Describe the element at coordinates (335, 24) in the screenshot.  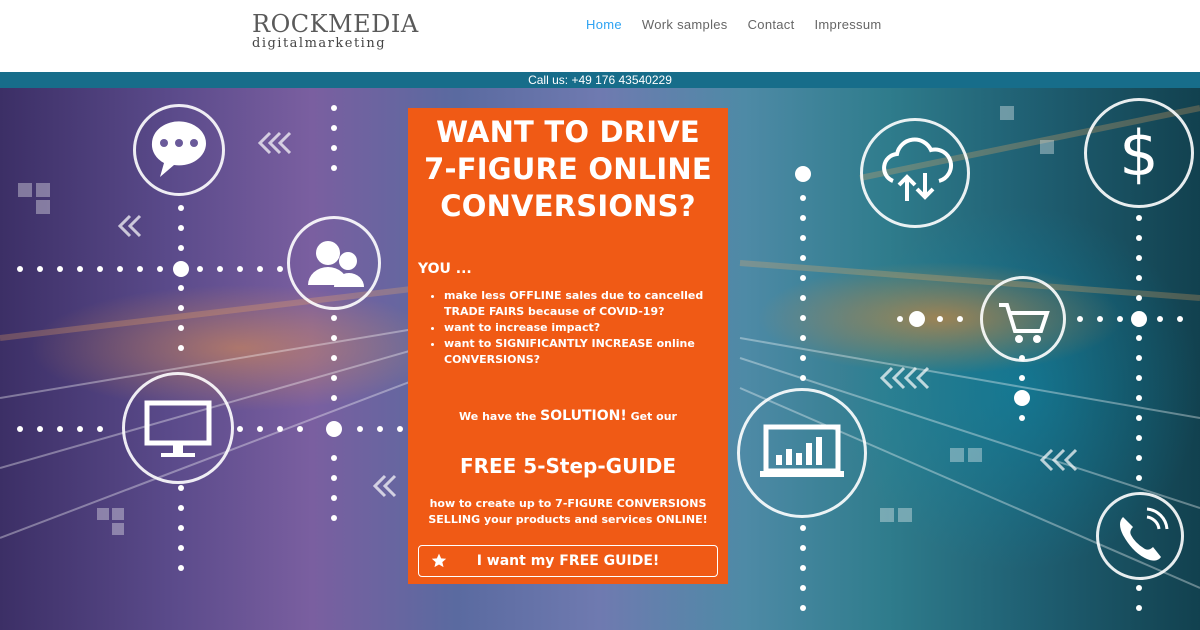
I see `logo-text: ROCKMEDIA` at that location.